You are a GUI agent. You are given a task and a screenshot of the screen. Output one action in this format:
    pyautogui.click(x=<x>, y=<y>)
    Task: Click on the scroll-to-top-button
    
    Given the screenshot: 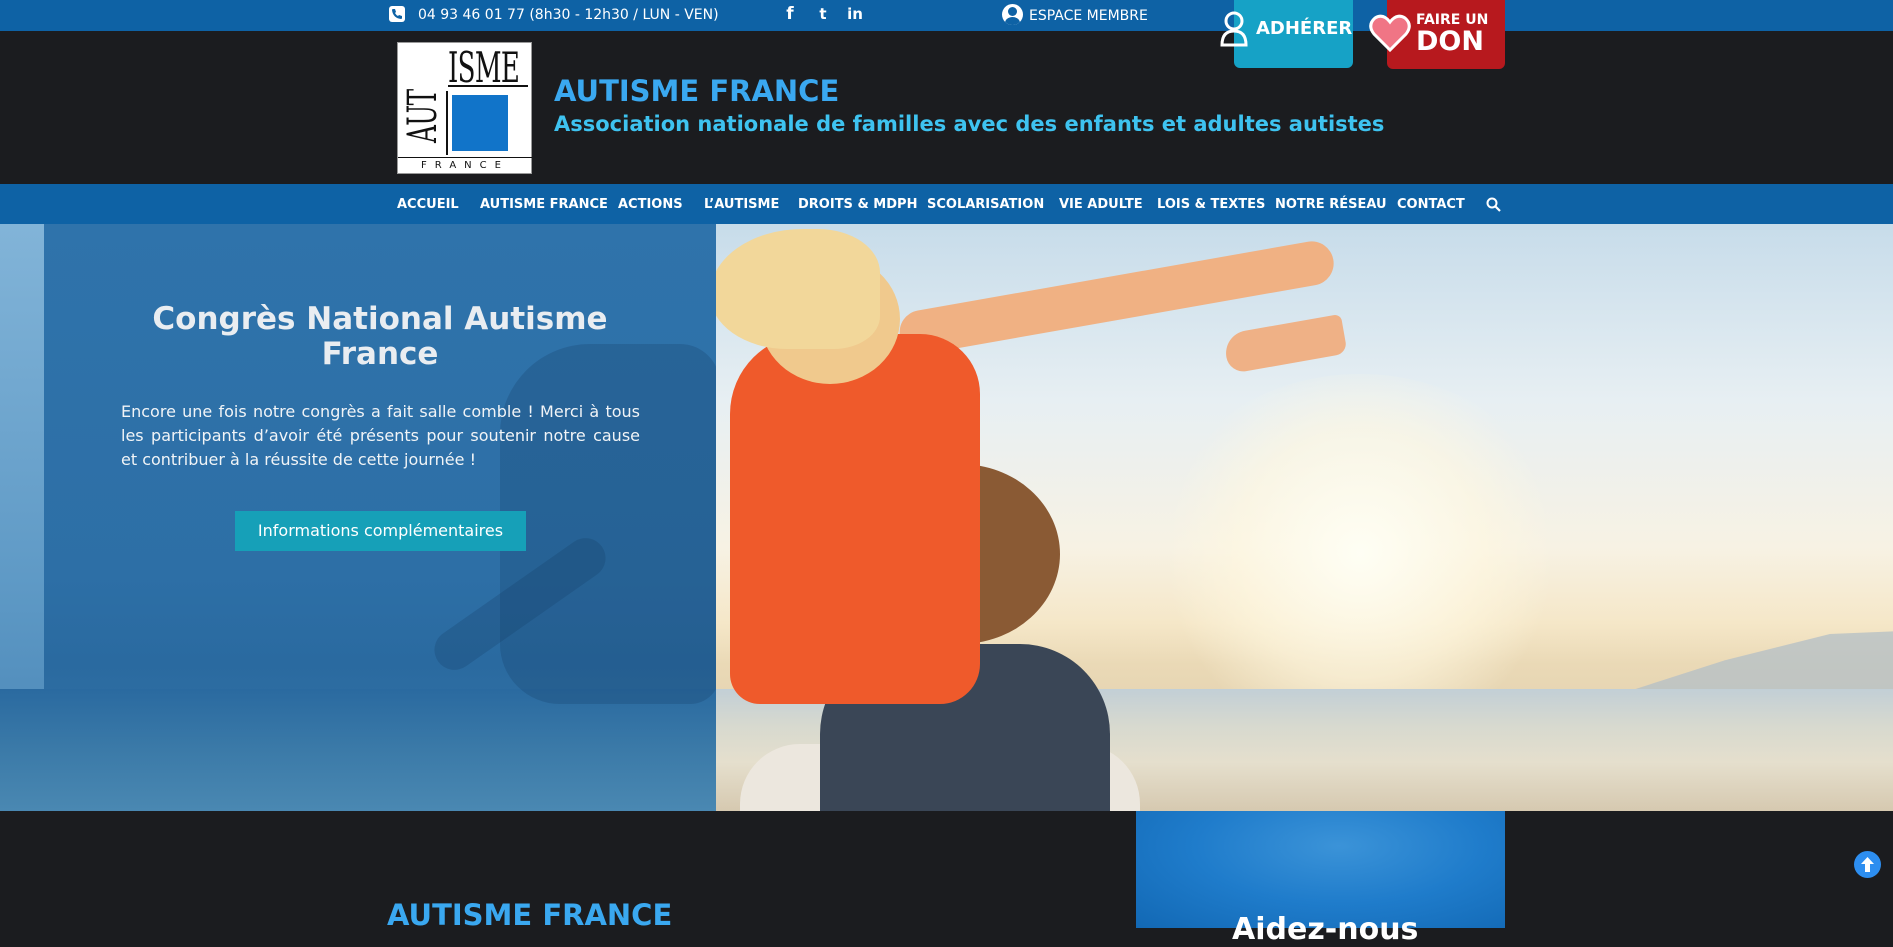 What is the action you would take?
    pyautogui.click(x=1867, y=864)
    